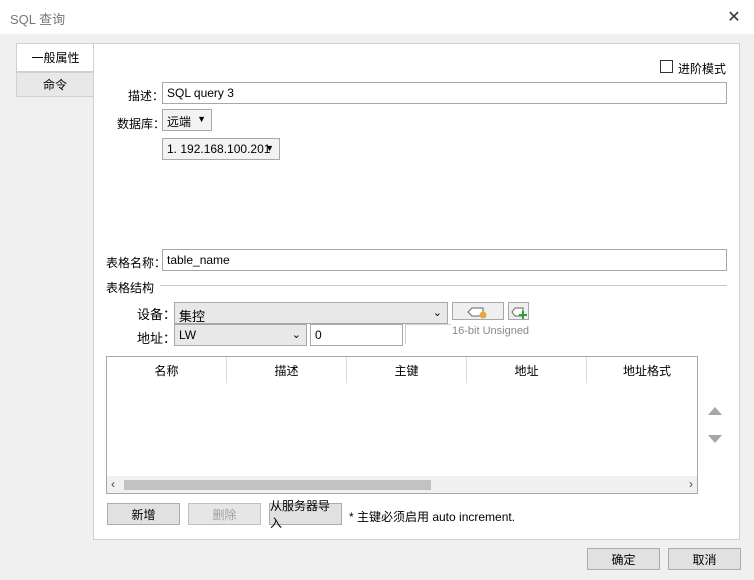 Image resolution: width=754 pixels, height=580 pixels. What do you see at coordinates (305, 514) in the screenshot?
I see `import-from-server-button: 从服务器导入` at bounding box center [305, 514].